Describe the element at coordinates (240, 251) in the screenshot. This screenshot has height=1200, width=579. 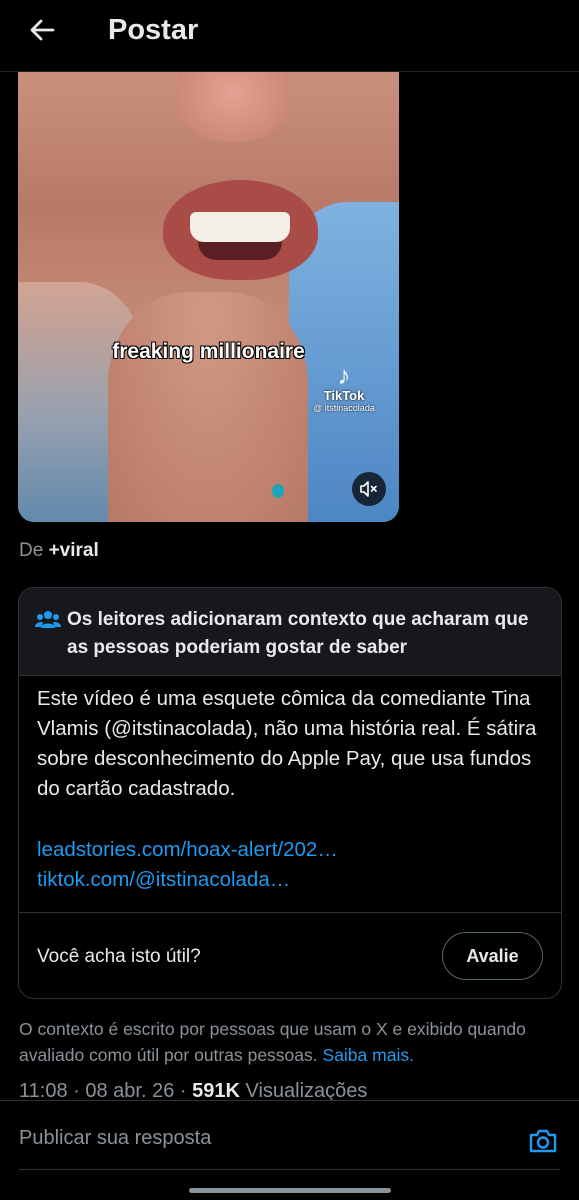
I see `video-frame-tongue` at that location.